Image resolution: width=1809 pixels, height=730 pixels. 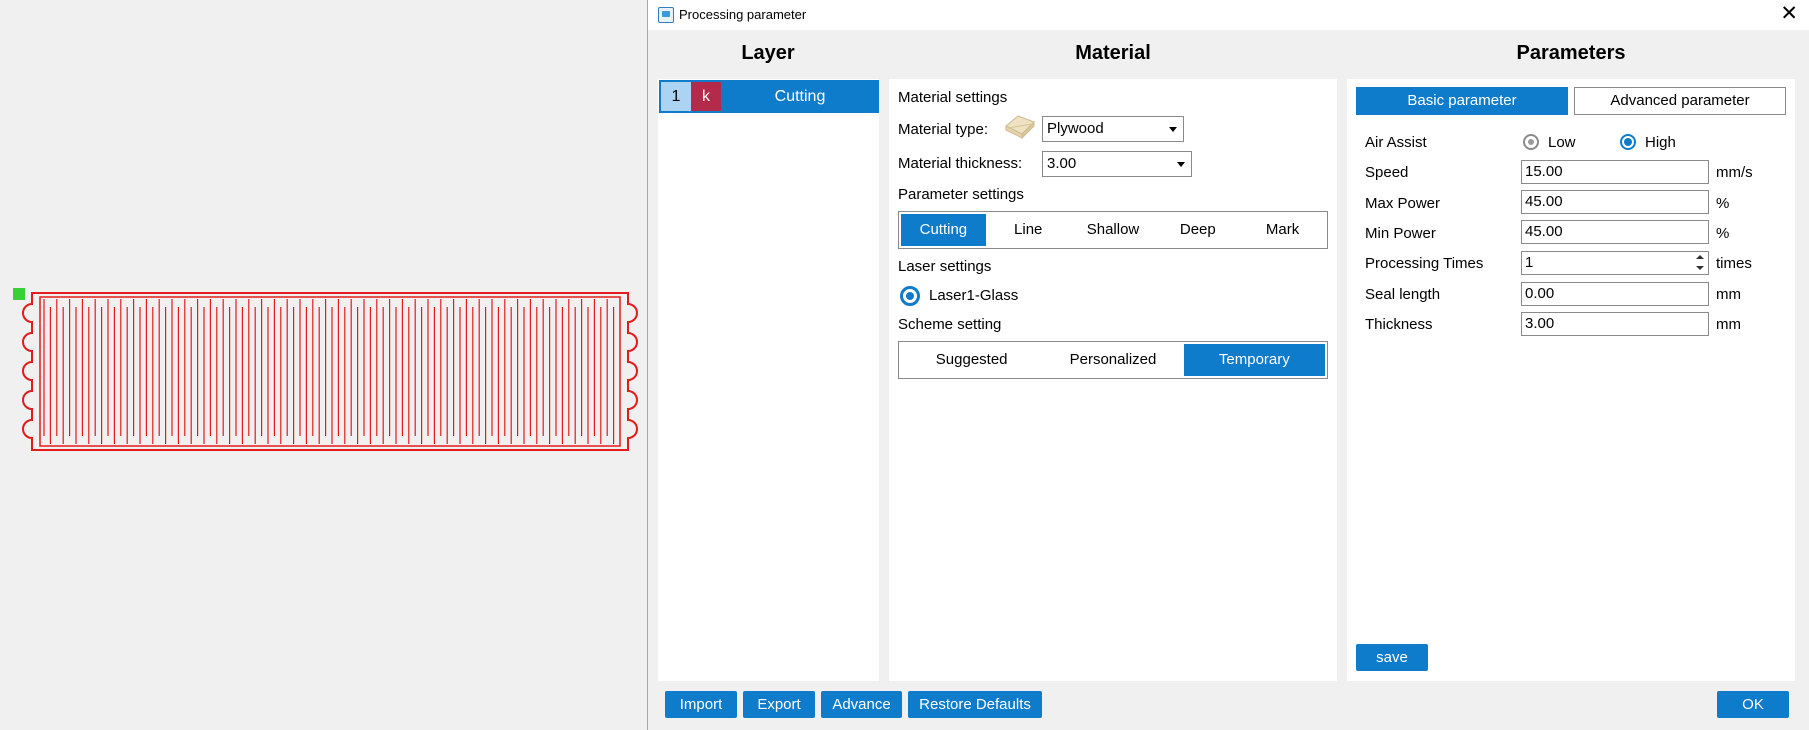 What do you see at coordinates (1399, 324) in the screenshot?
I see `thickness-label: Thickness` at bounding box center [1399, 324].